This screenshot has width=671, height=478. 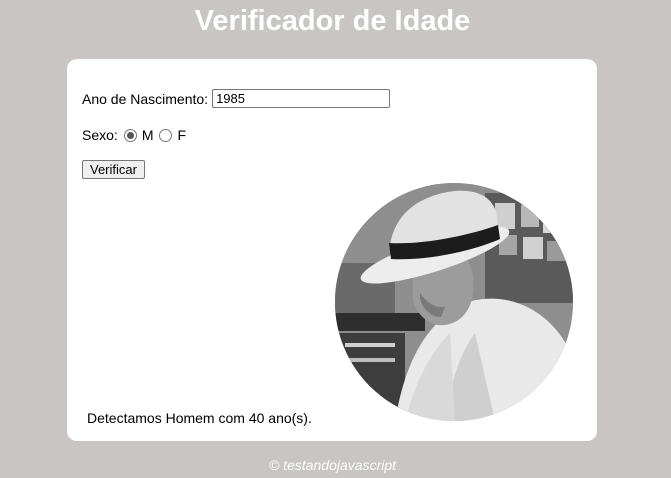 I want to click on footer-credit: © testandojavascript, so click(x=332, y=465).